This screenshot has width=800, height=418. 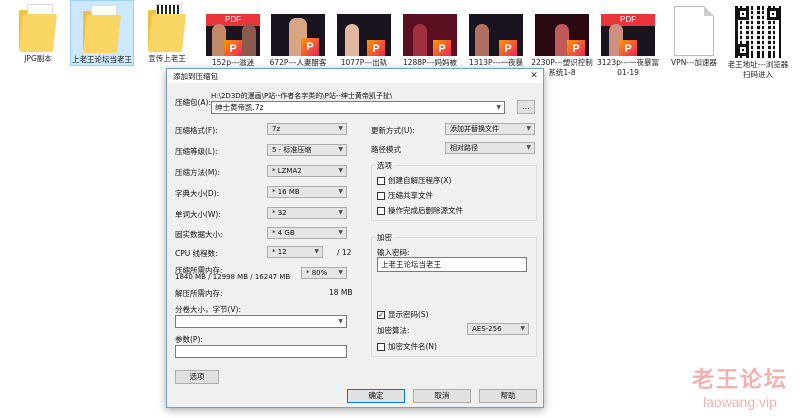 I want to click on help-button: 帮助, so click(x=508, y=396).